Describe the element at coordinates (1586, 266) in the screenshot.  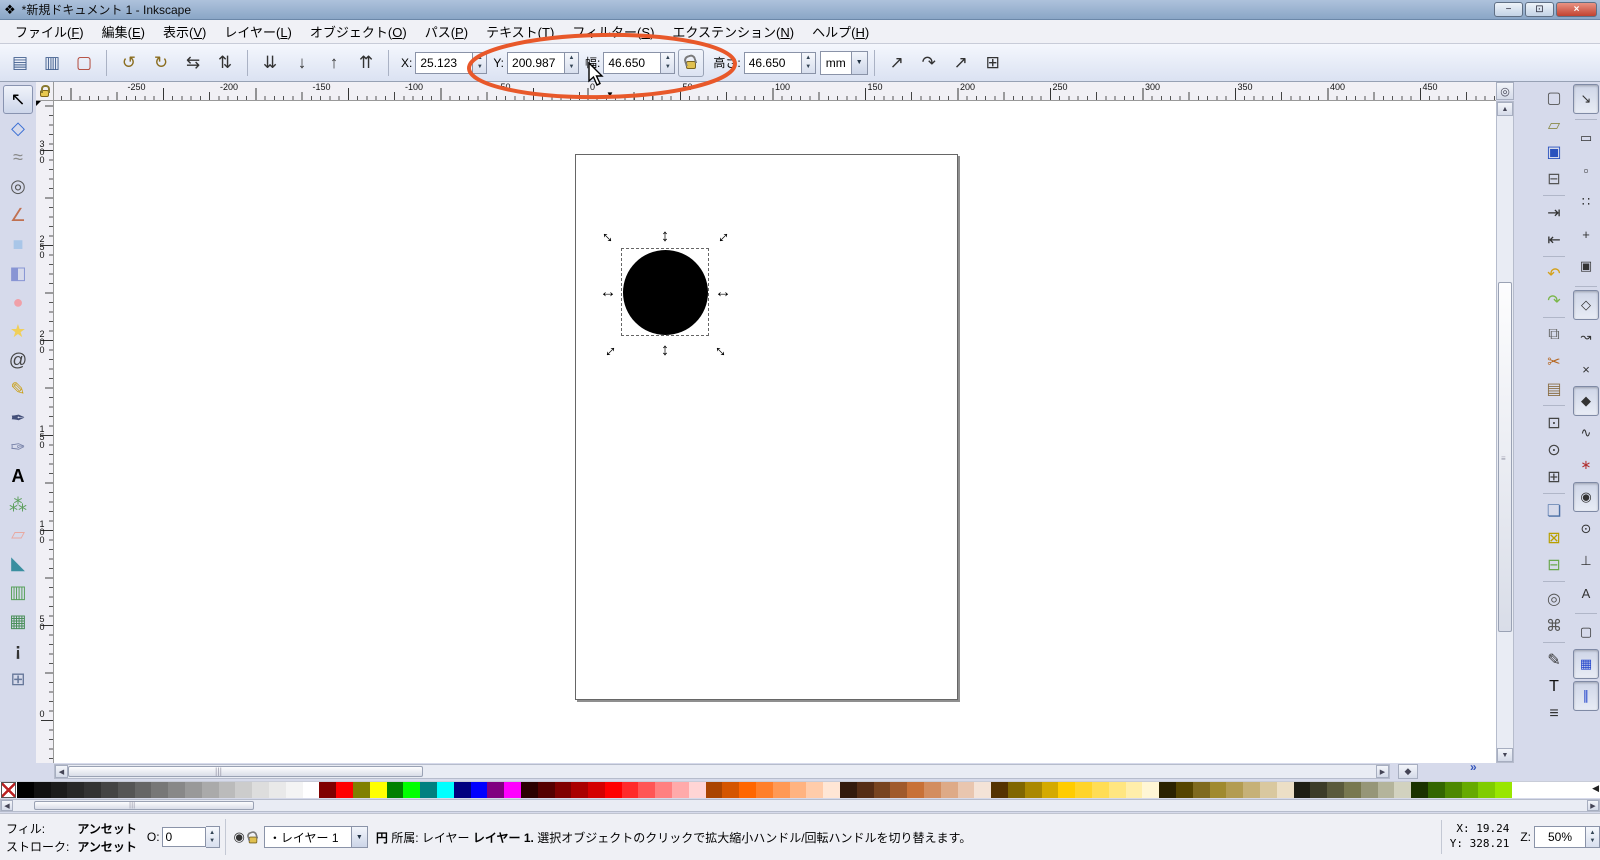
I see `snap-bbox-centers-button: ▣` at that location.